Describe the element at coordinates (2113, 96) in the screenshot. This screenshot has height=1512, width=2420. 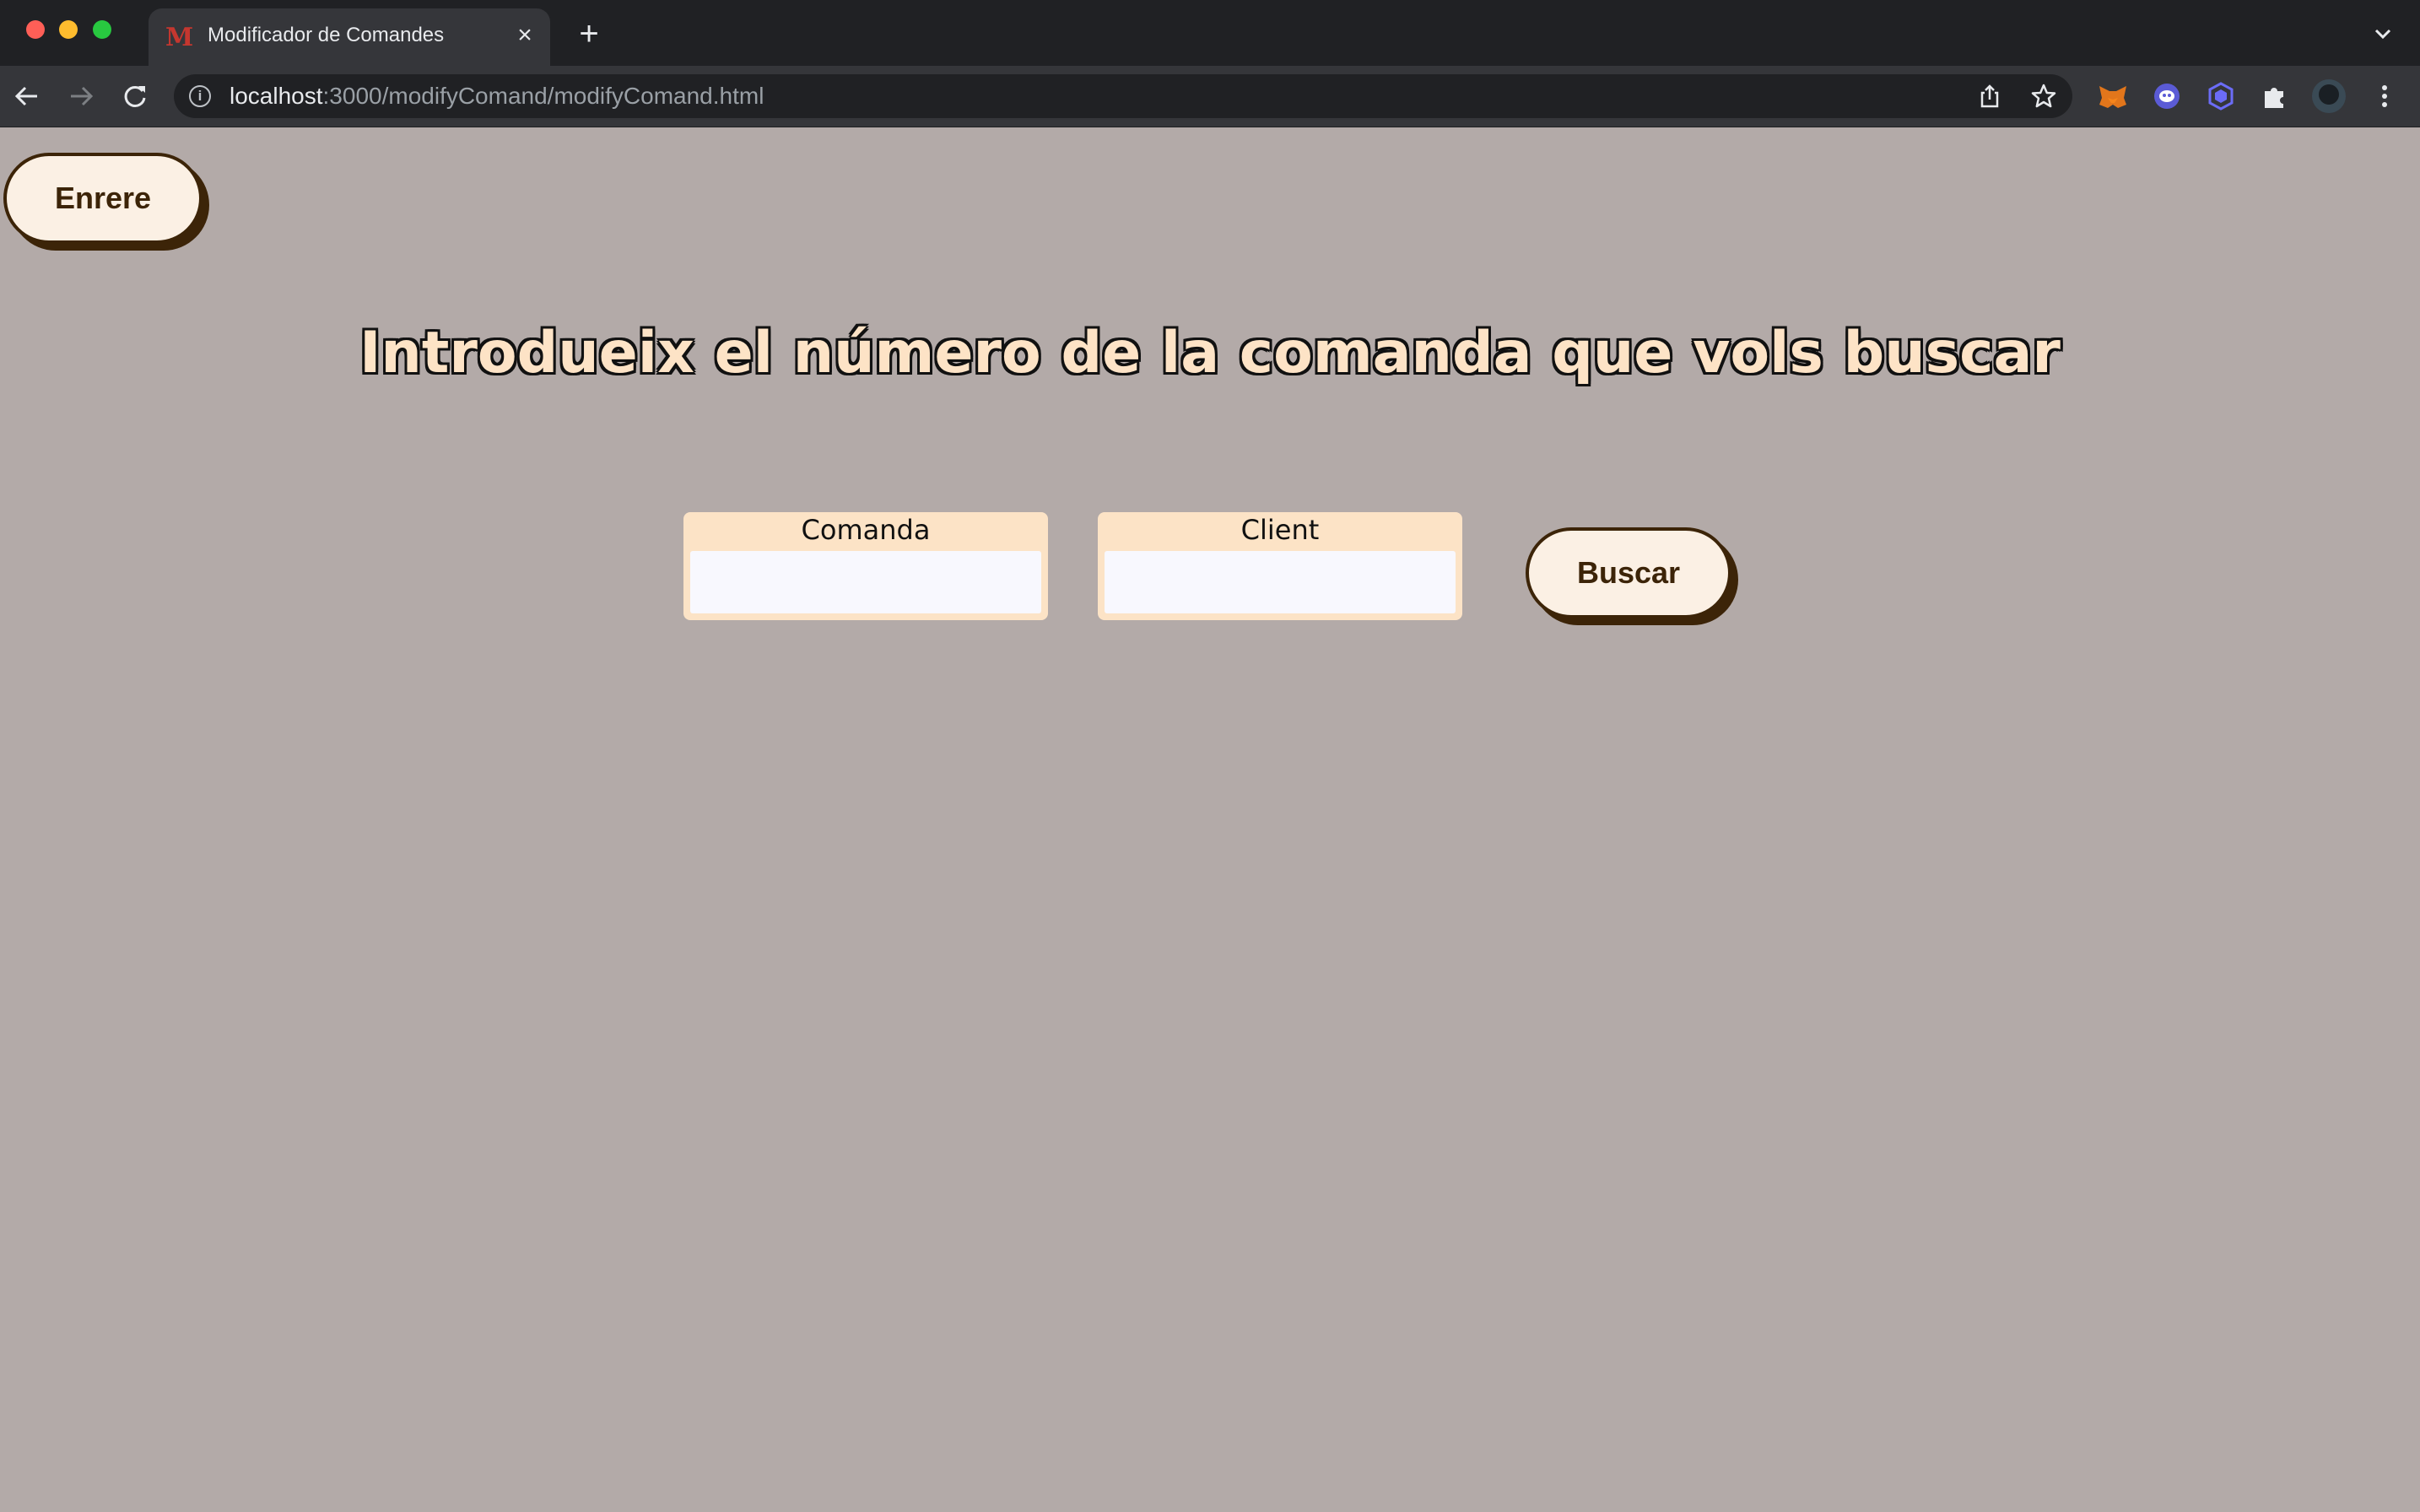
I see `metamask-icon` at that location.